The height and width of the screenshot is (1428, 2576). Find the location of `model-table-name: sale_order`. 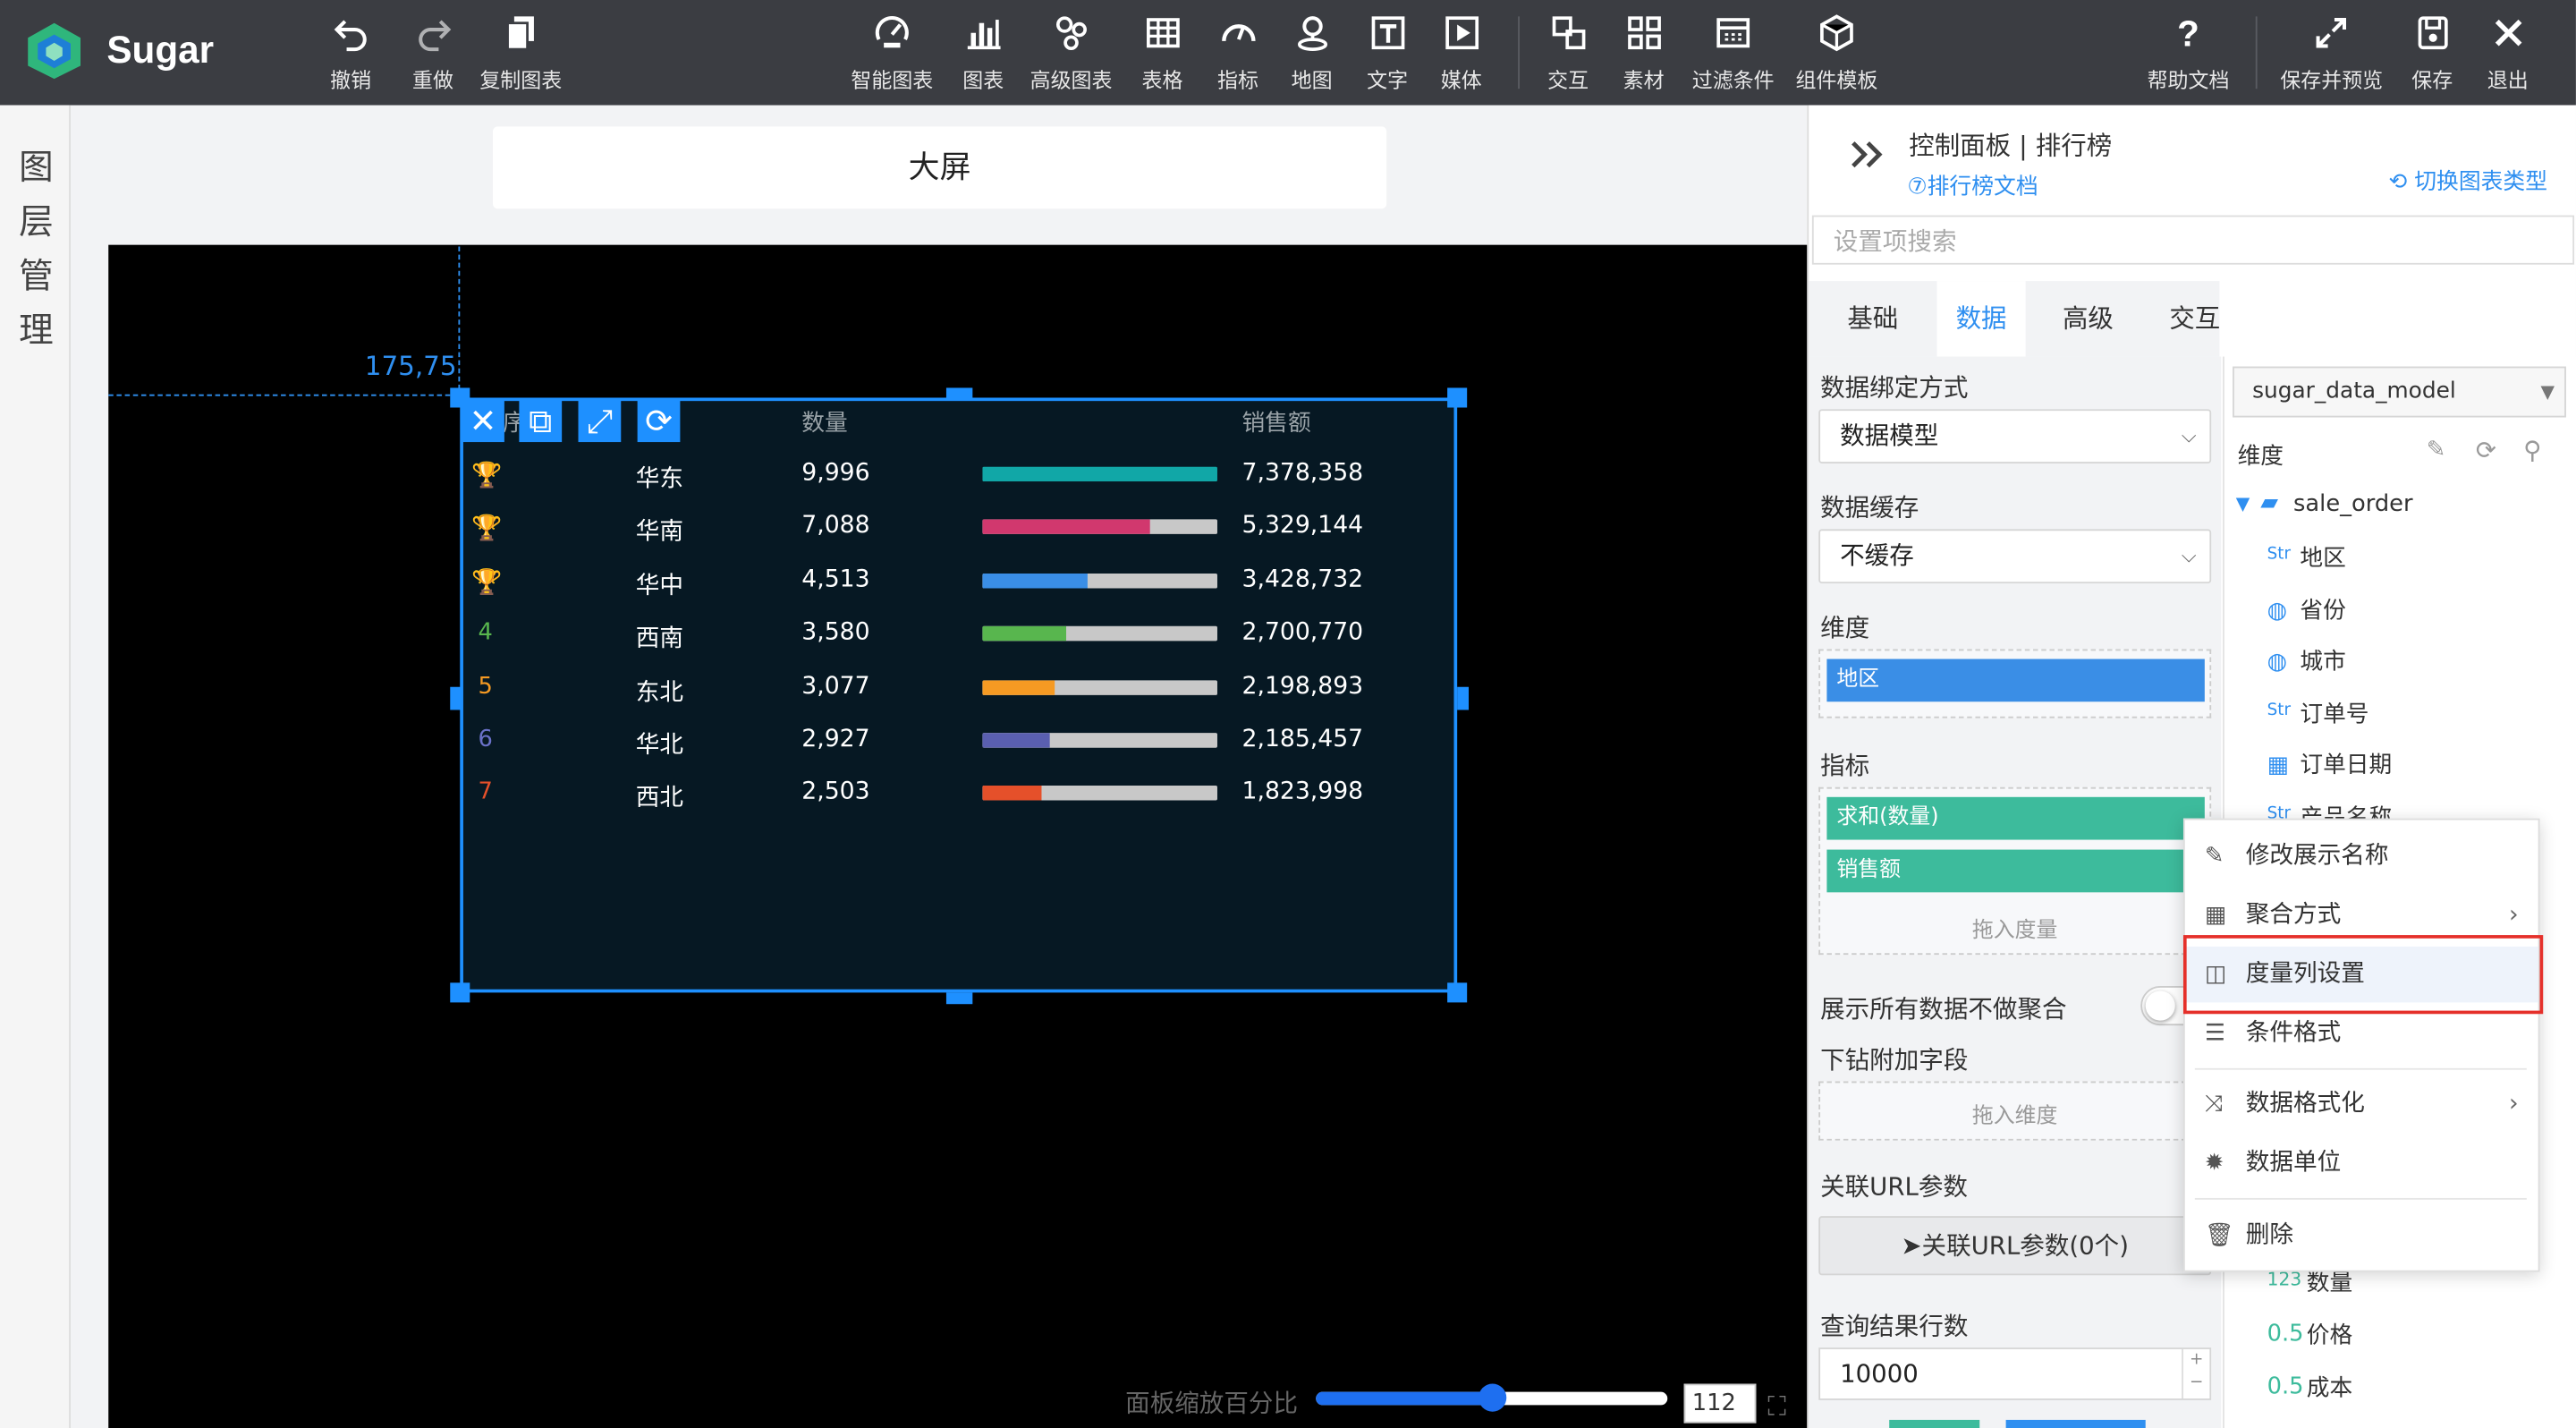

model-table-name: sale_order is located at coordinates (2353, 504).